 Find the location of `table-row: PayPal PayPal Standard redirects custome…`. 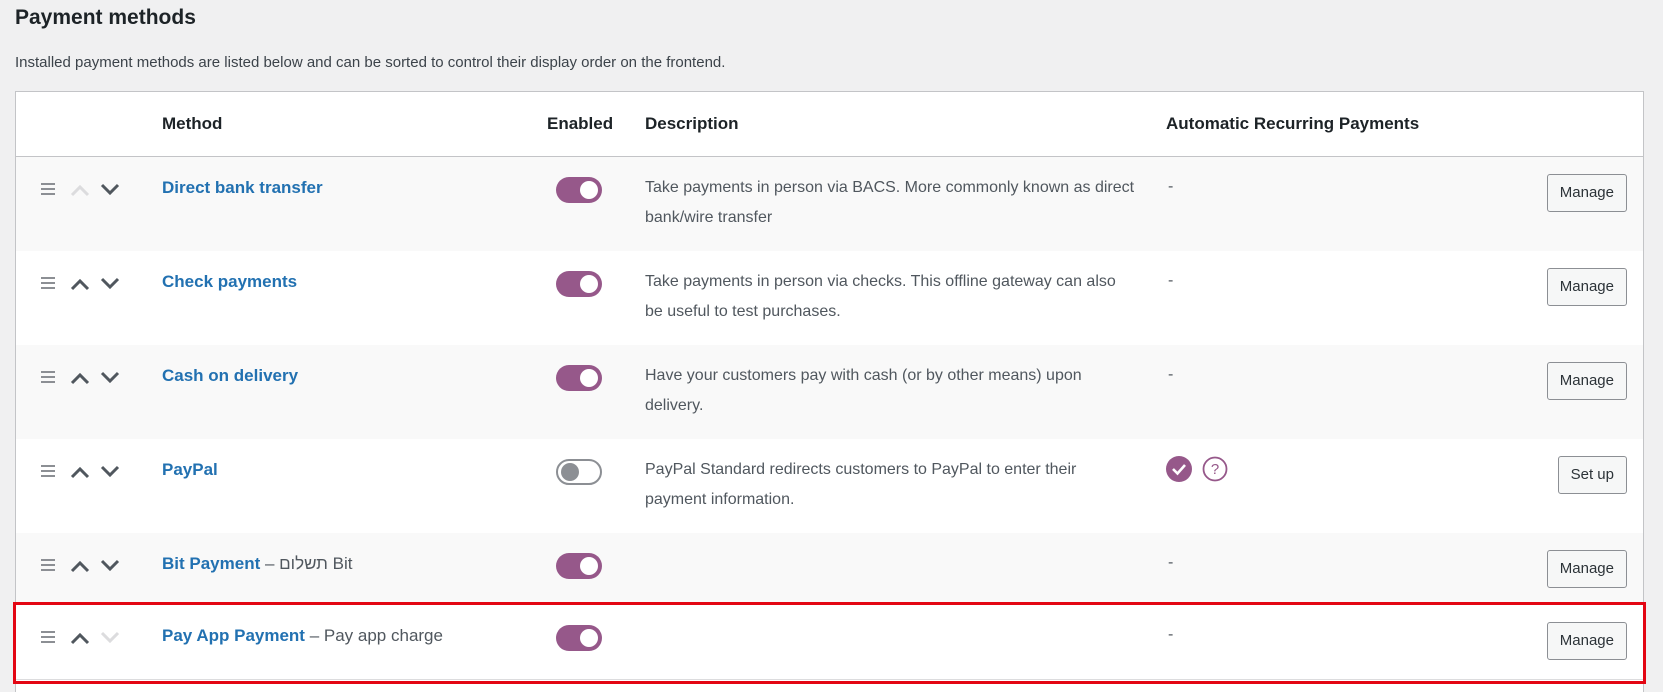

table-row: PayPal PayPal Standard redirects custome… is located at coordinates (829, 486).